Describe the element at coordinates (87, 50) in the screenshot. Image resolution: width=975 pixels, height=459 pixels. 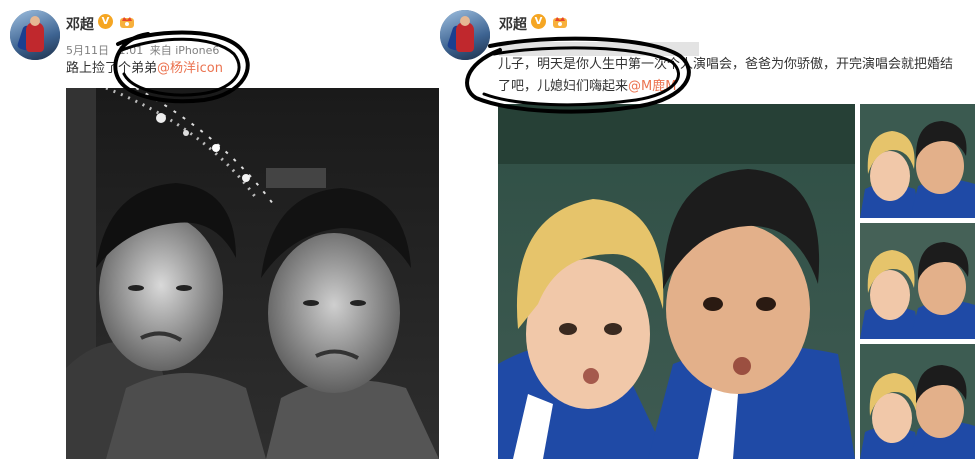
I see `post-timestamp: 5月11日` at that location.